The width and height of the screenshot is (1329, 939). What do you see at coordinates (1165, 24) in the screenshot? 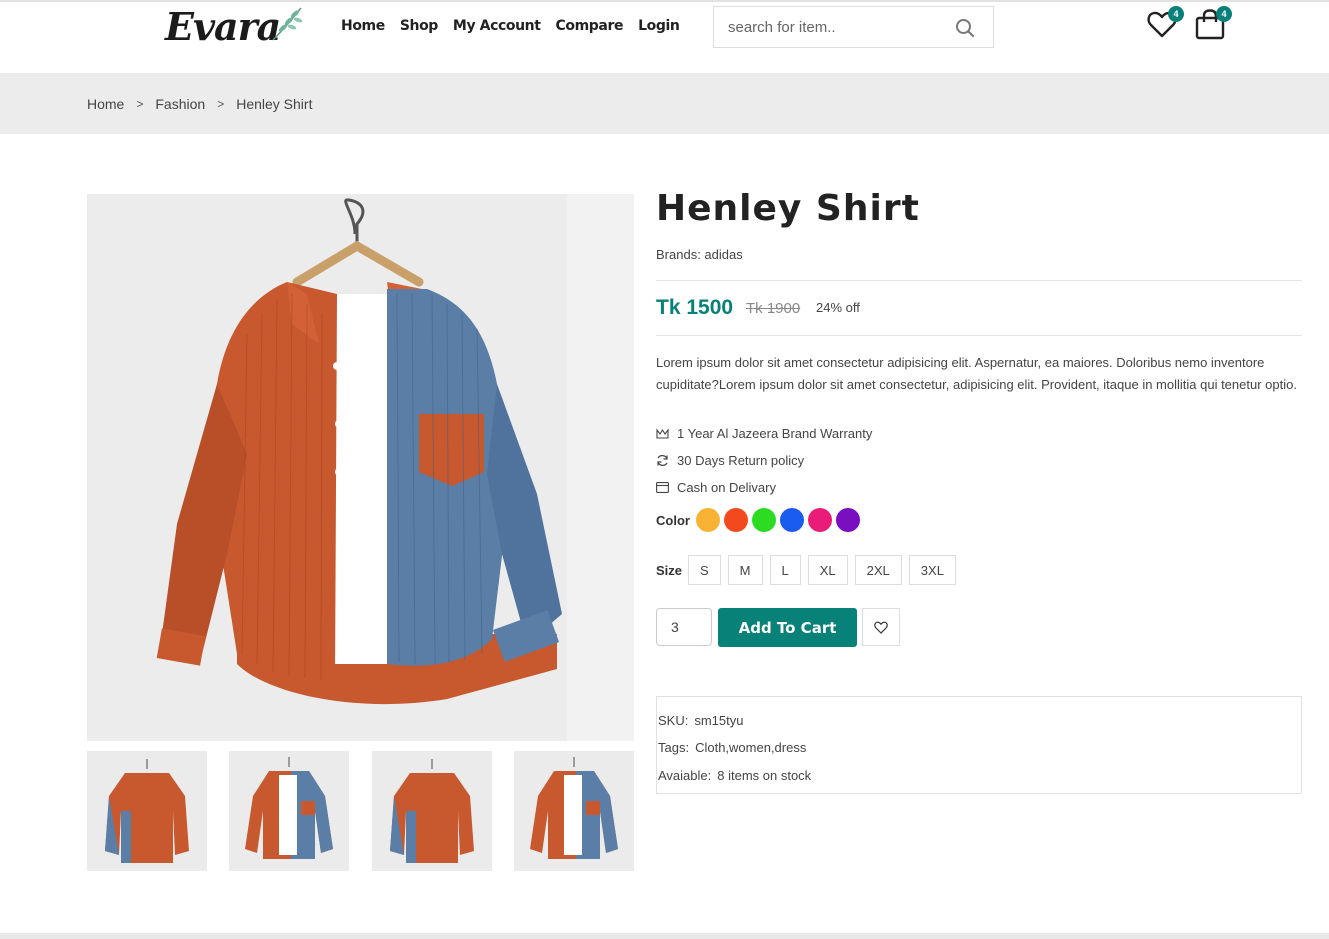
I see `wishlist-button: 4` at bounding box center [1165, 24].